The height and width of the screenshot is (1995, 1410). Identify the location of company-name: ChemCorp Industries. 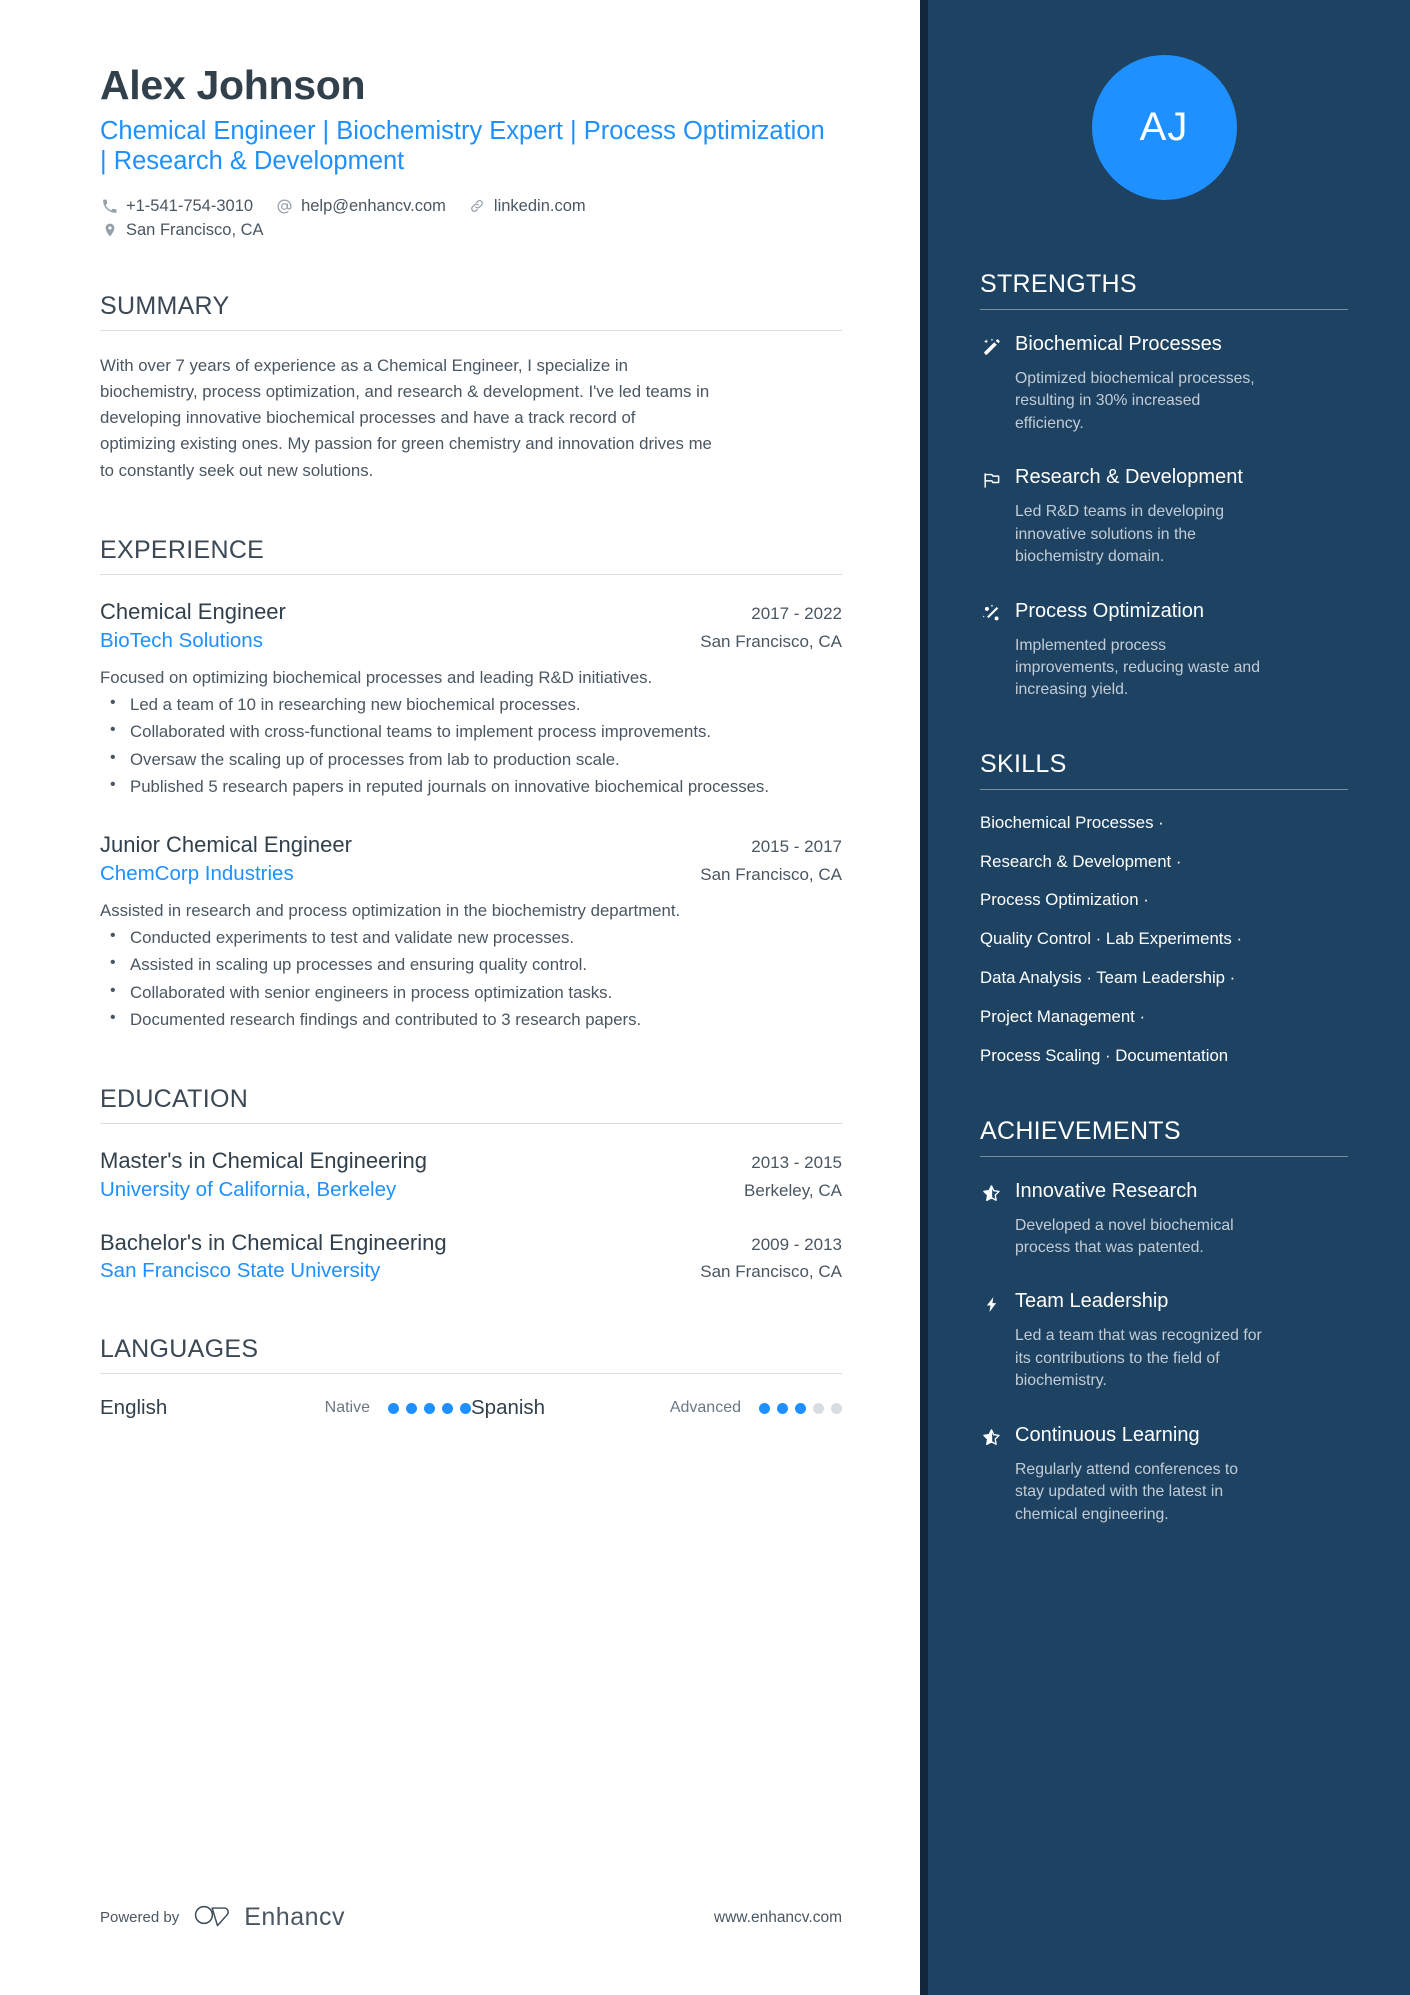
(197, 874).